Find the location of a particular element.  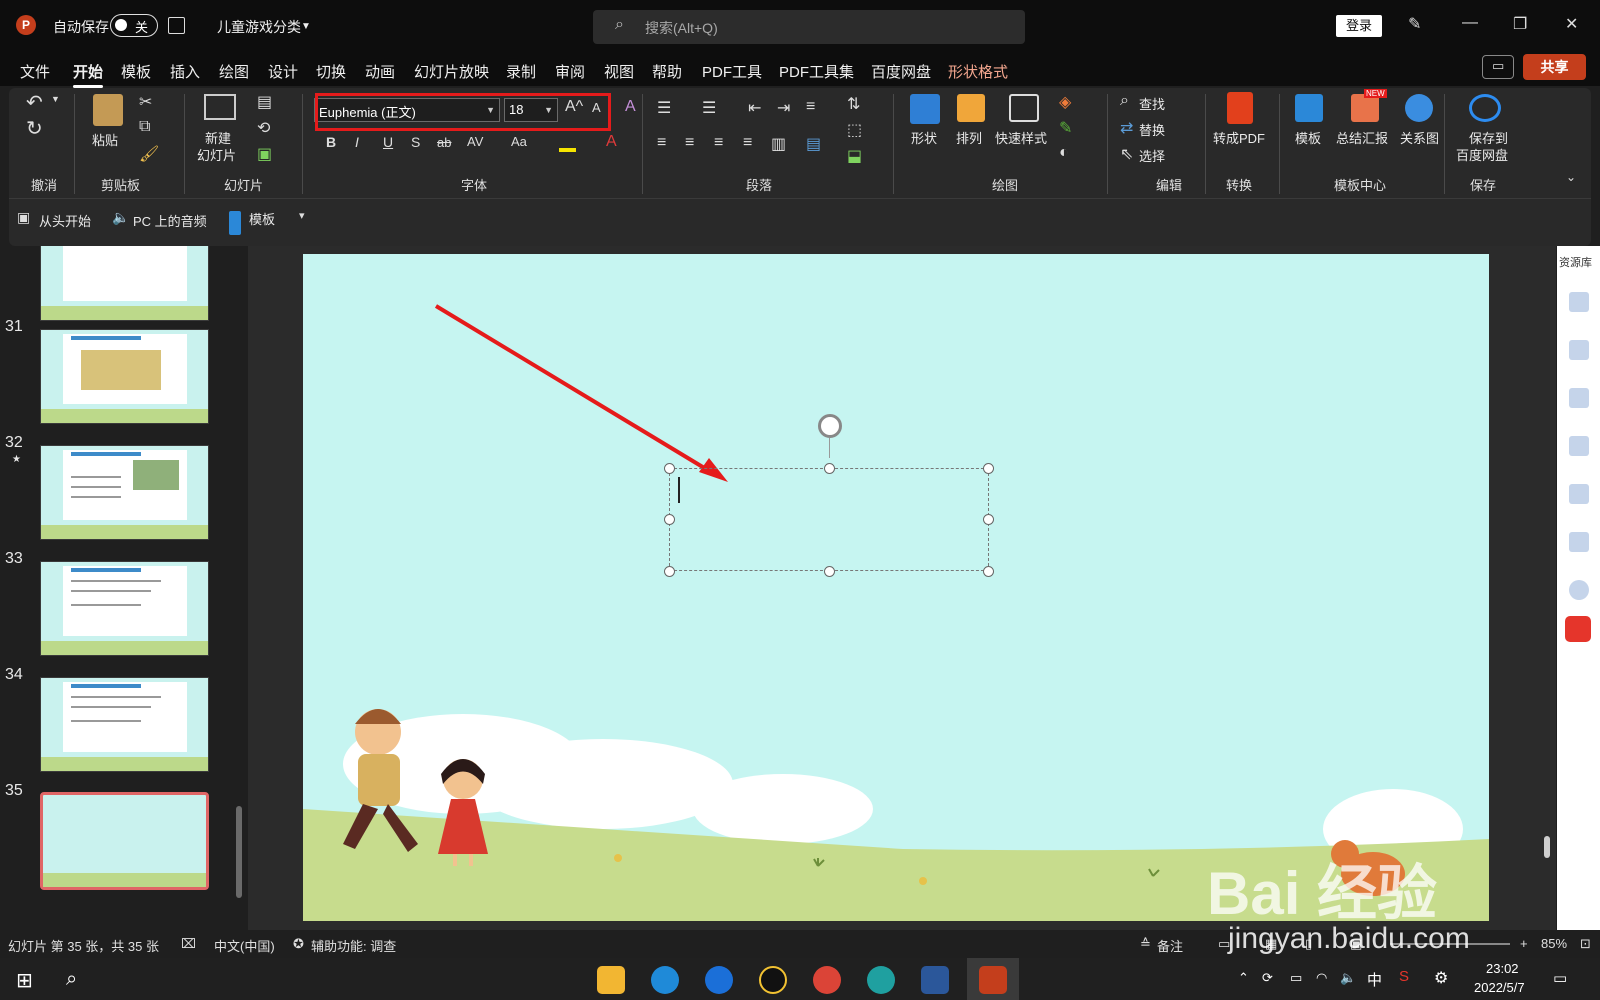

strikethrough-icon: ab is located at coordinates (444, 142).